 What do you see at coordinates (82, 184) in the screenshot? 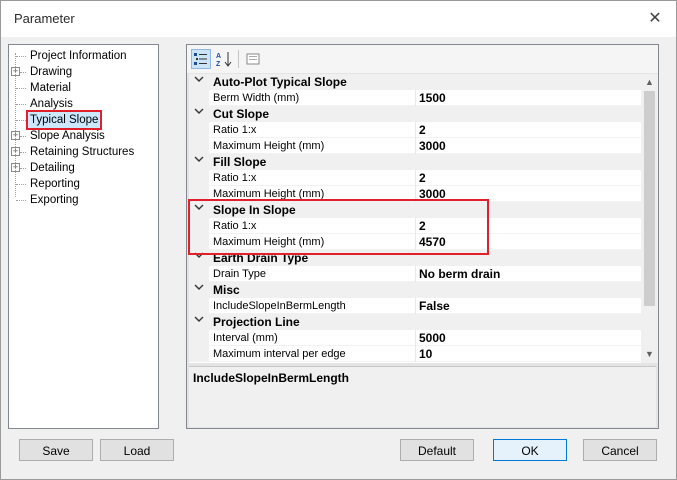
I see `tree-item-reporting: Reporting` at bounding box center [82, 184].